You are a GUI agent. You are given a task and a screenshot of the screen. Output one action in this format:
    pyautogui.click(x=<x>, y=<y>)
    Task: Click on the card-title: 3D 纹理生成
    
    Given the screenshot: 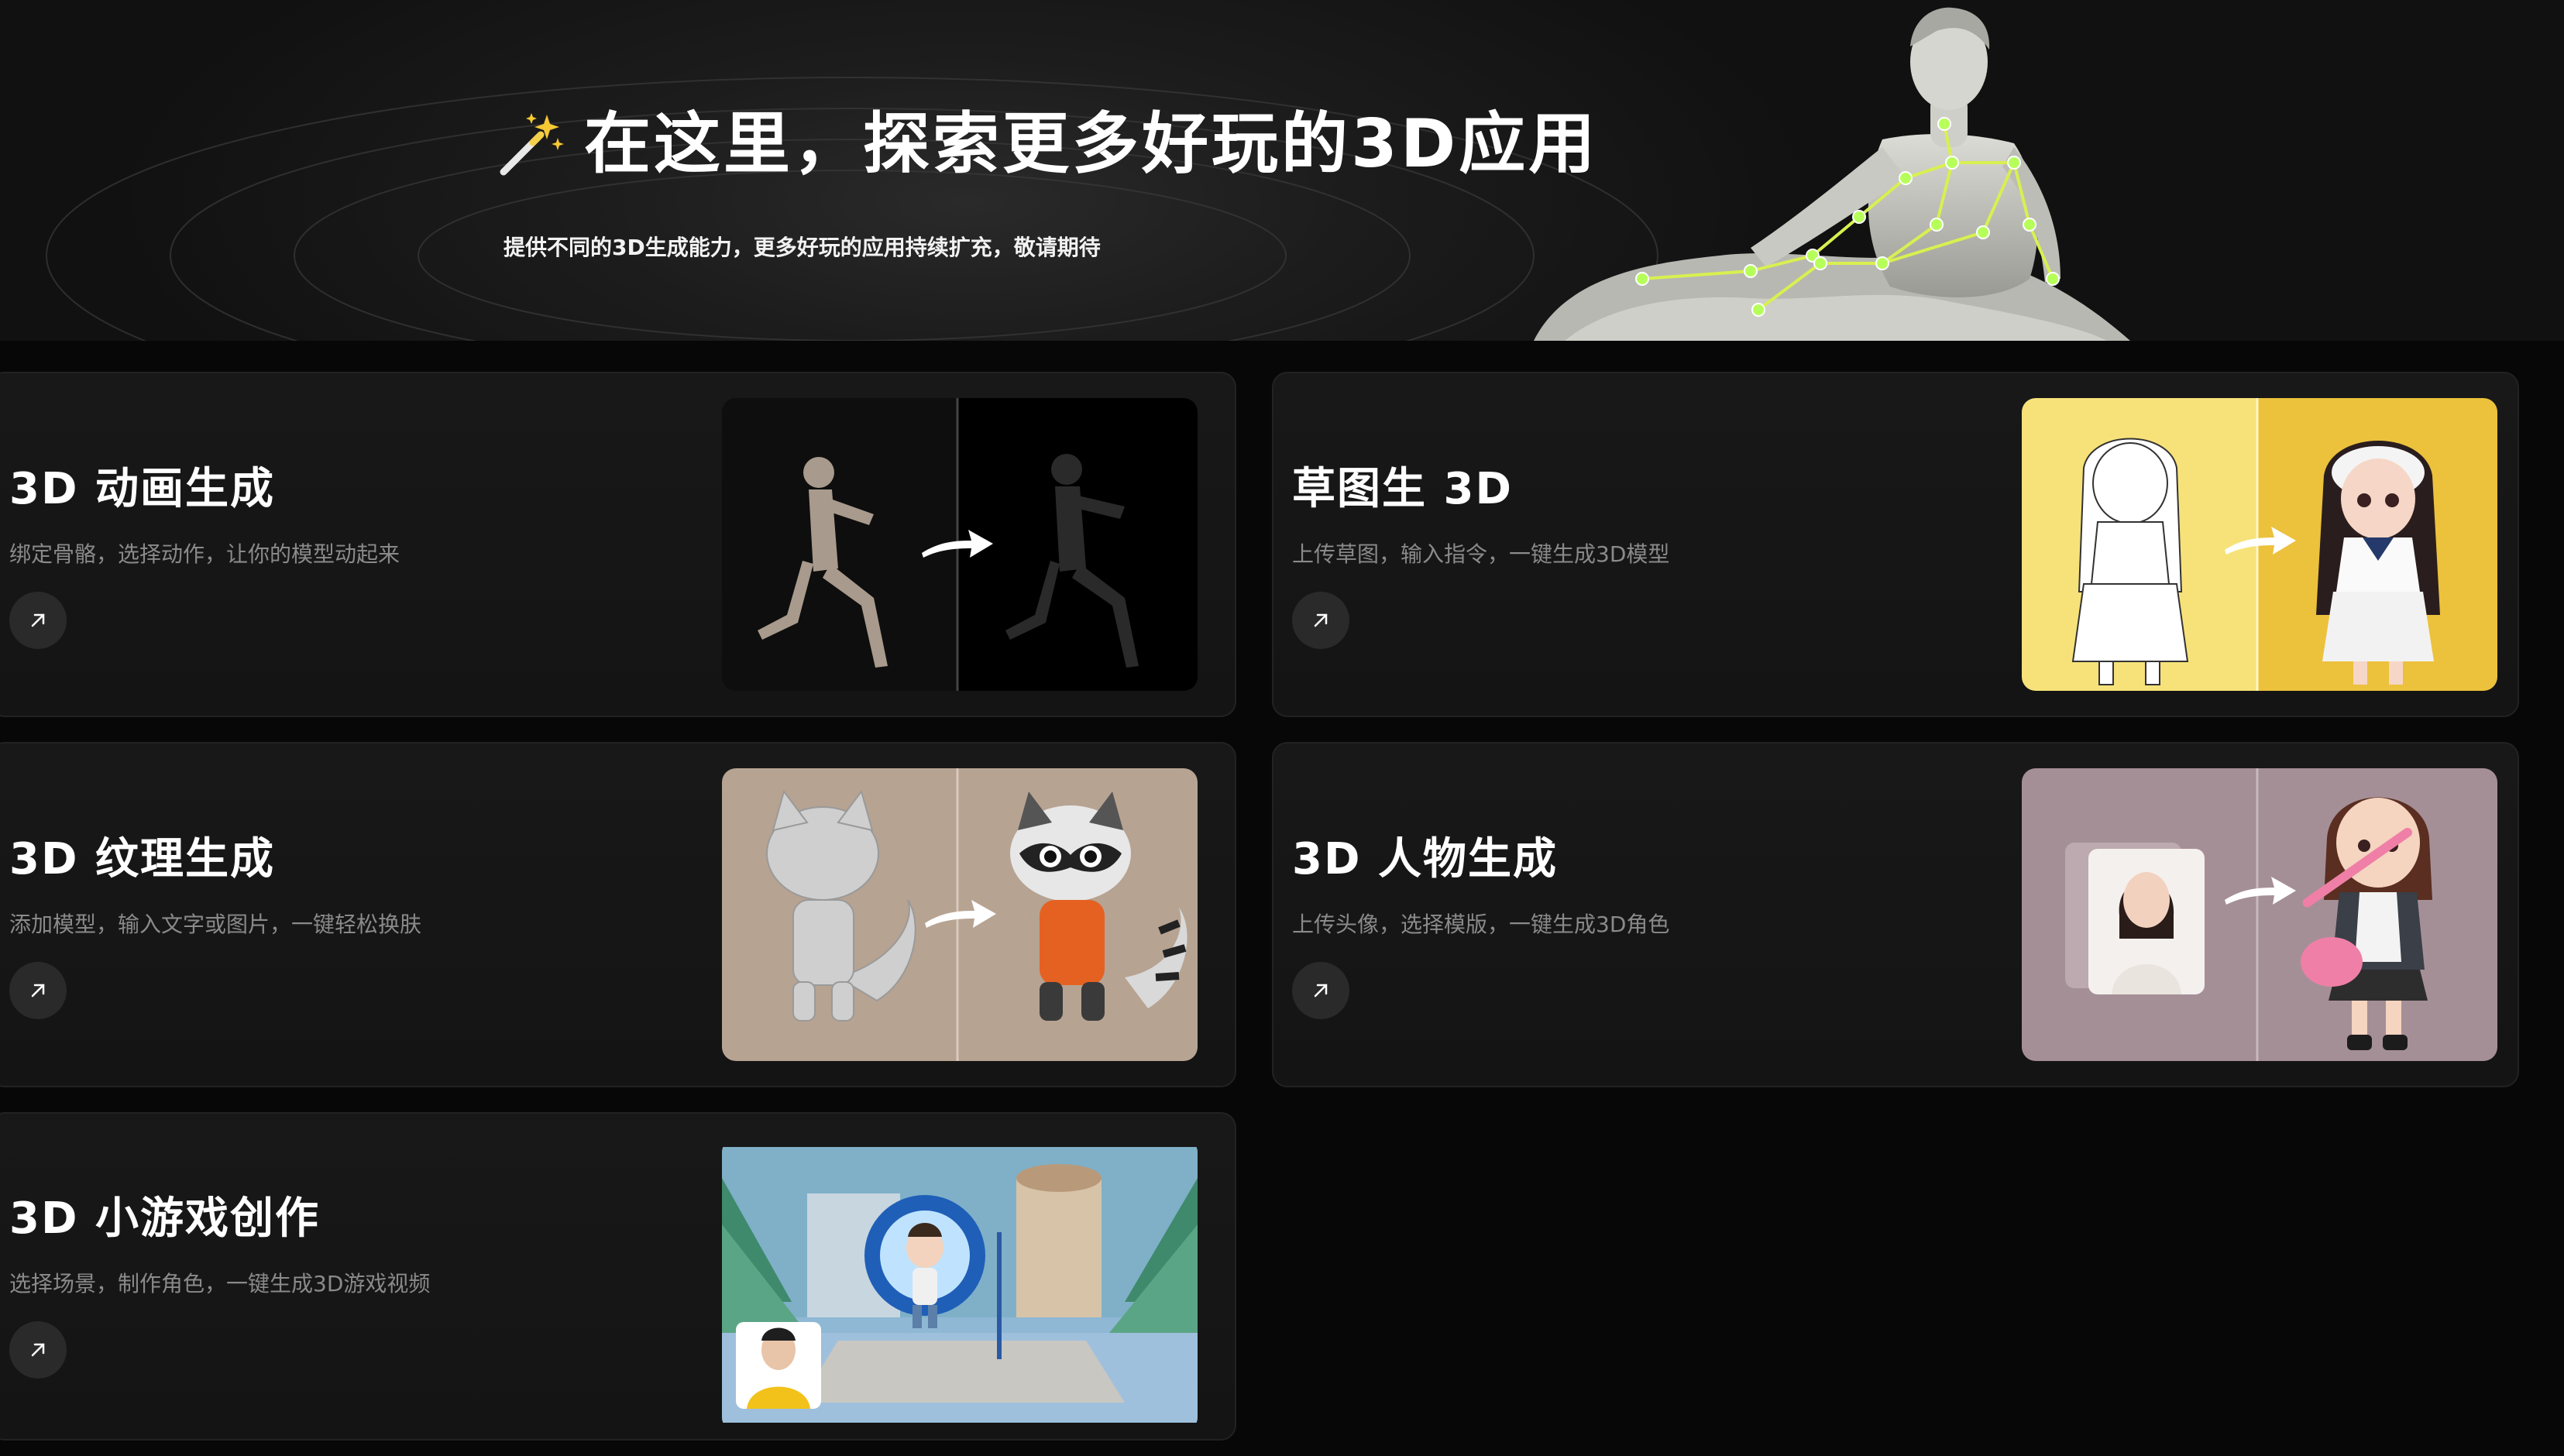 What is the action you would take?
    pyautogui.click(x=142, y=859)
    